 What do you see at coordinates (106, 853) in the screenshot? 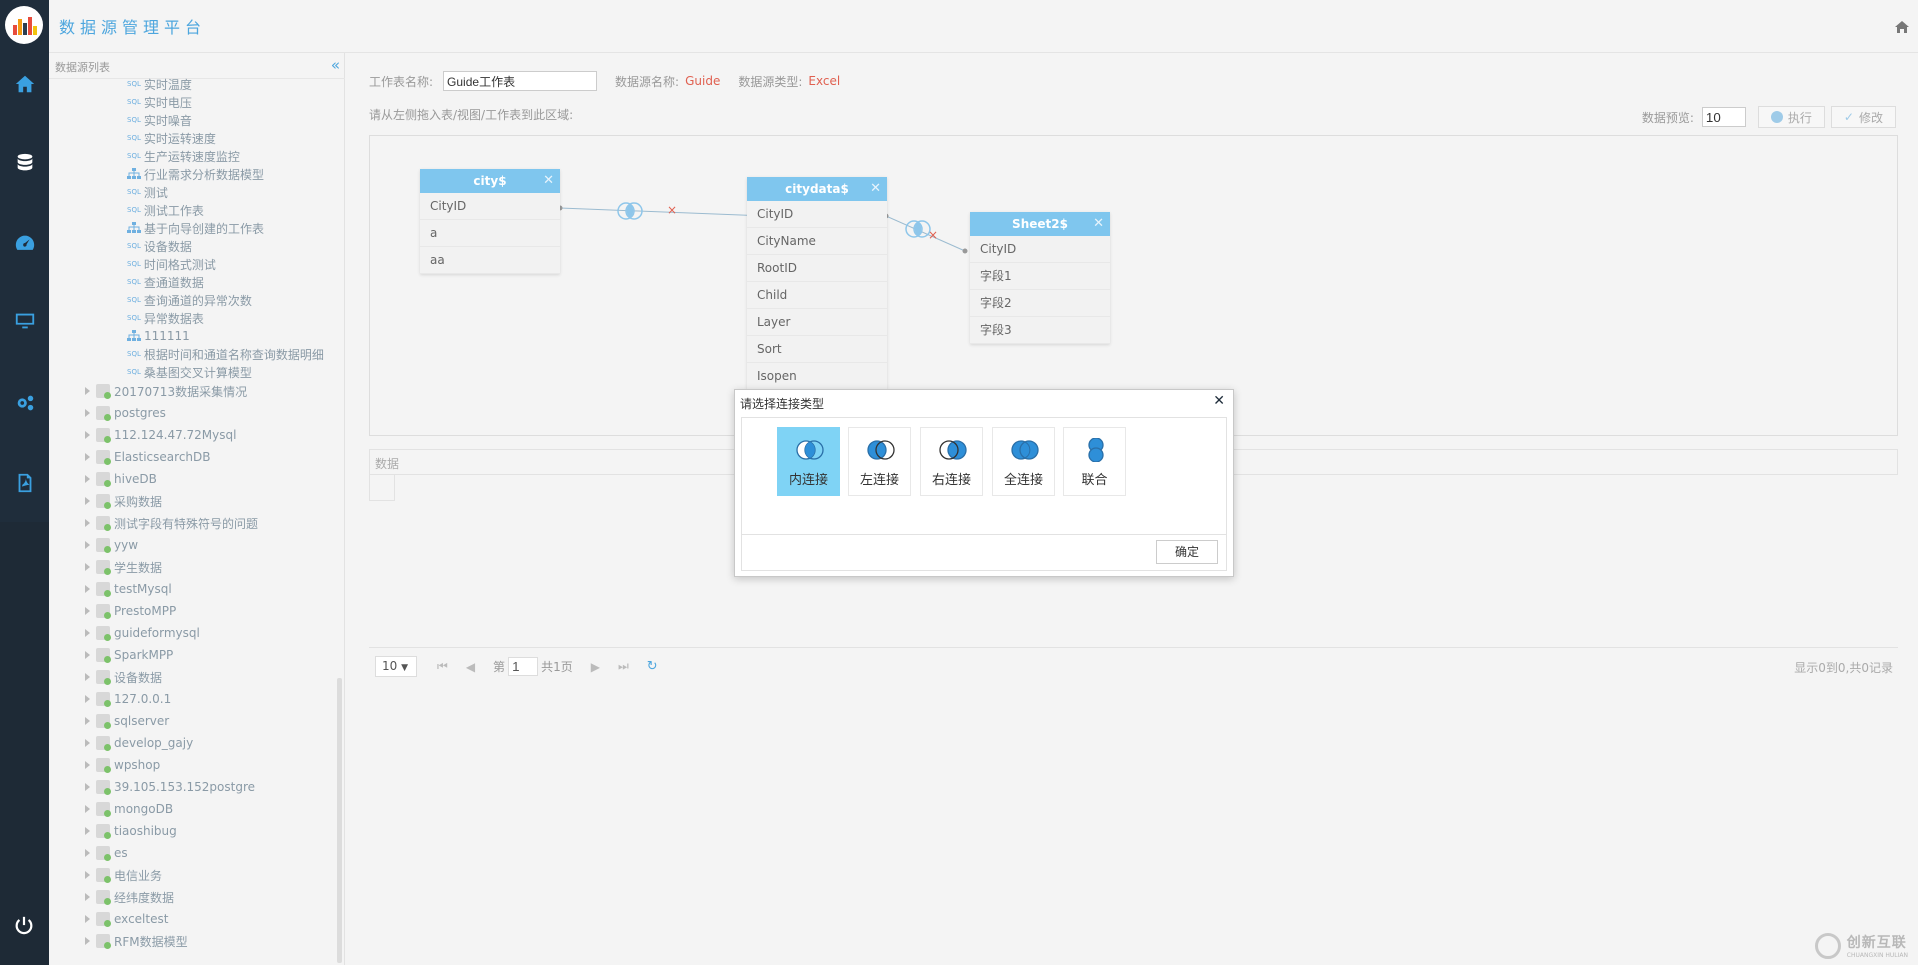
I see `datasource-node: es` at bounding box center [106, 853].